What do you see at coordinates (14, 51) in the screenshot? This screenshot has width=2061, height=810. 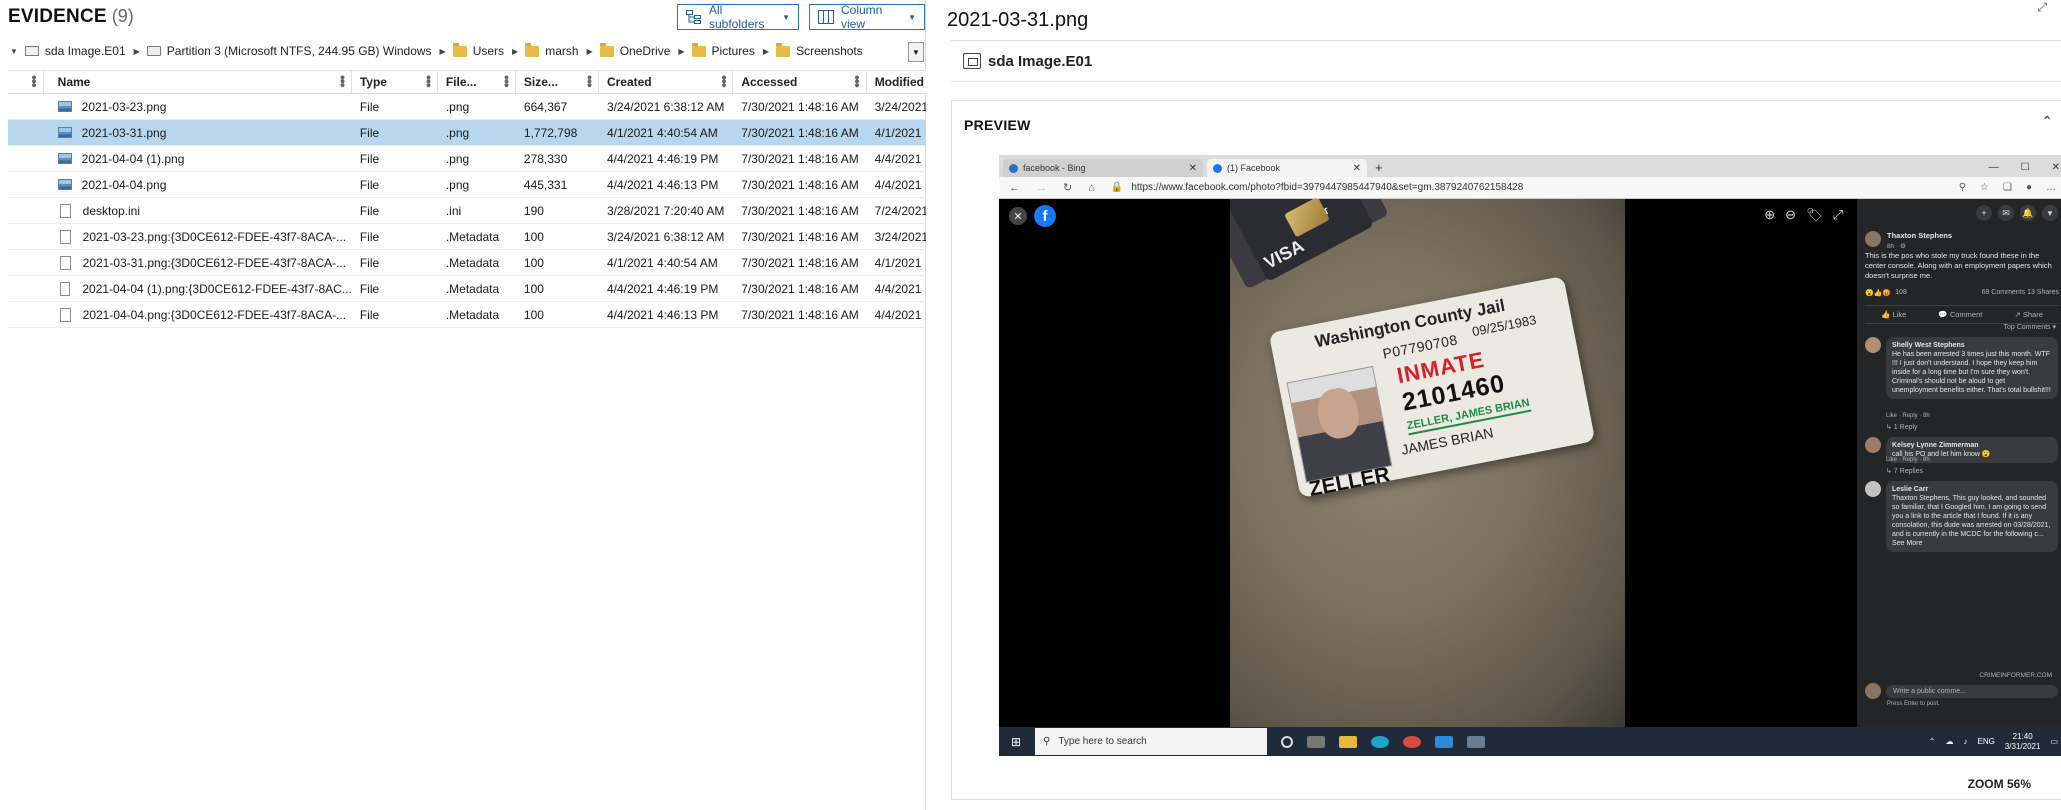 I see `expand-arrow-icon: ▼` at bounding box center [14, 51].